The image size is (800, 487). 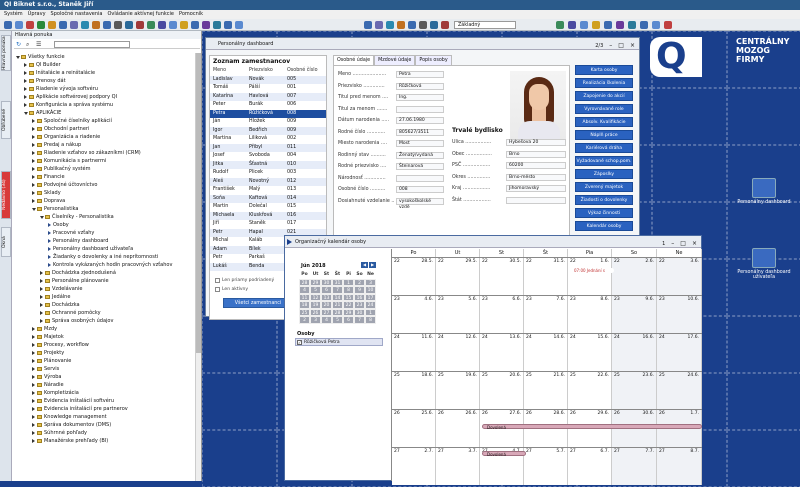 What do you see at coordinates (301, 71) in the screenshot?
I see `column-header: Osobné číslo` at bounding box center [301, 71].